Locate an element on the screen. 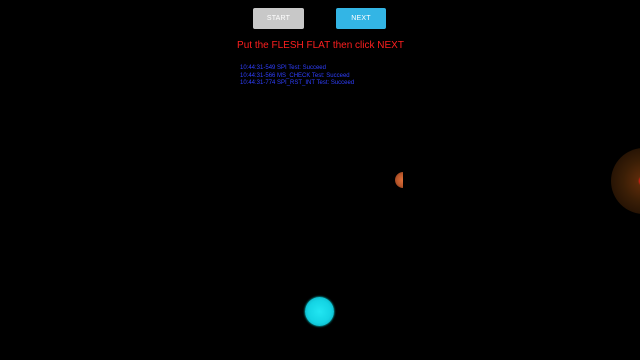  touch-indicator is located at coordinates (319, 311).